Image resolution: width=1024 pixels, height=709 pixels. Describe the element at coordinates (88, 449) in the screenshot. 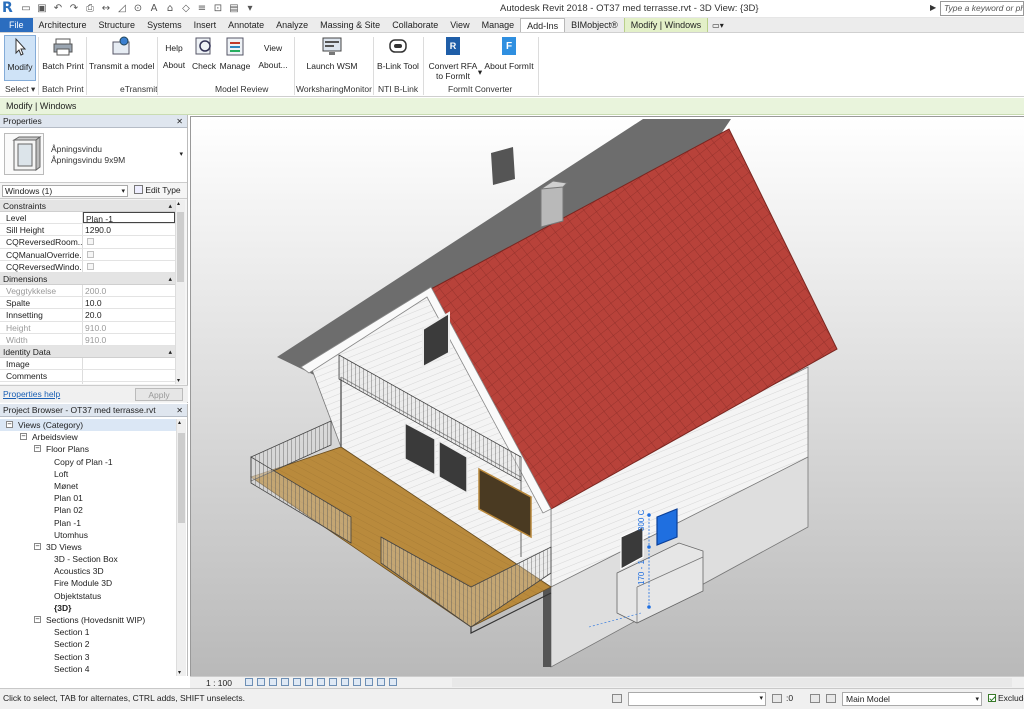

I see `browser-node: − Floor Plans` at that location.